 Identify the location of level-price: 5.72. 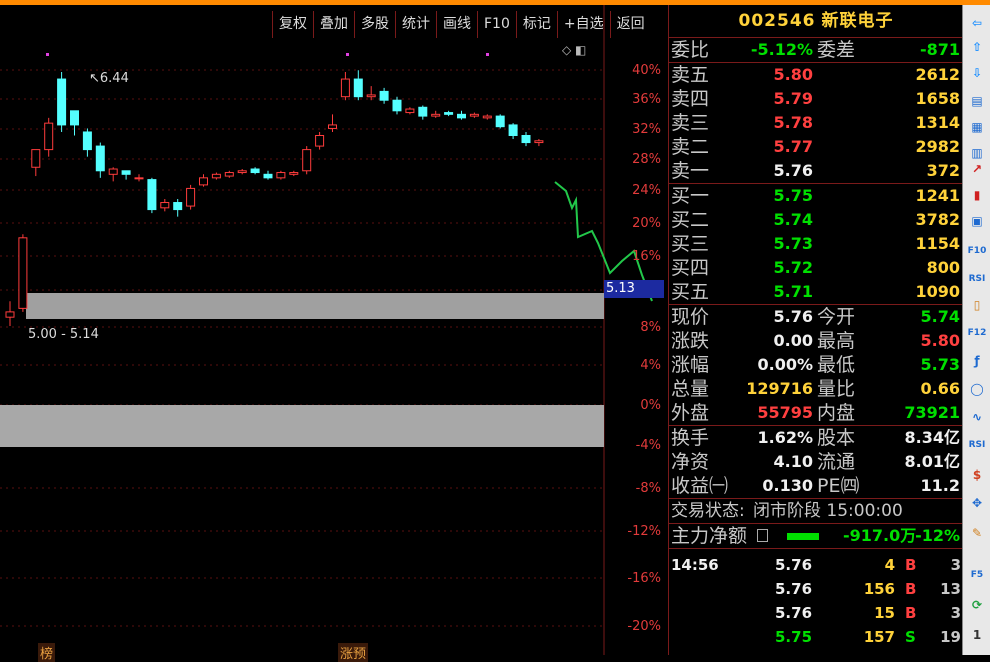
(793, 267).